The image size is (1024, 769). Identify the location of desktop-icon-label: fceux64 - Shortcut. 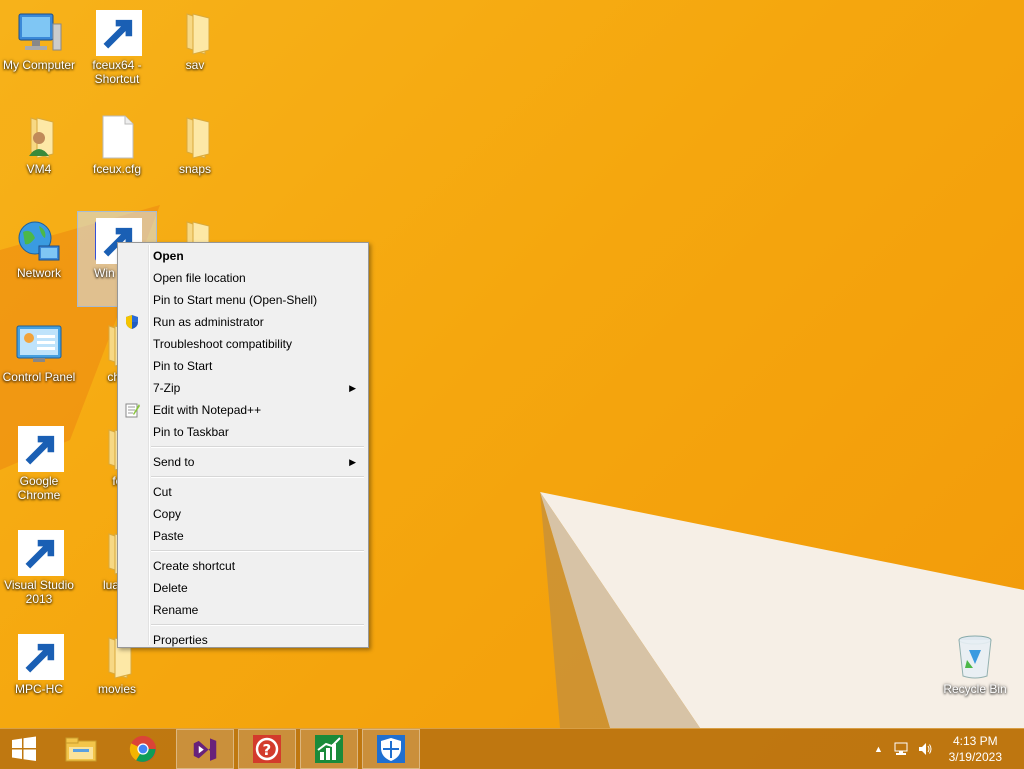
(117, 72).